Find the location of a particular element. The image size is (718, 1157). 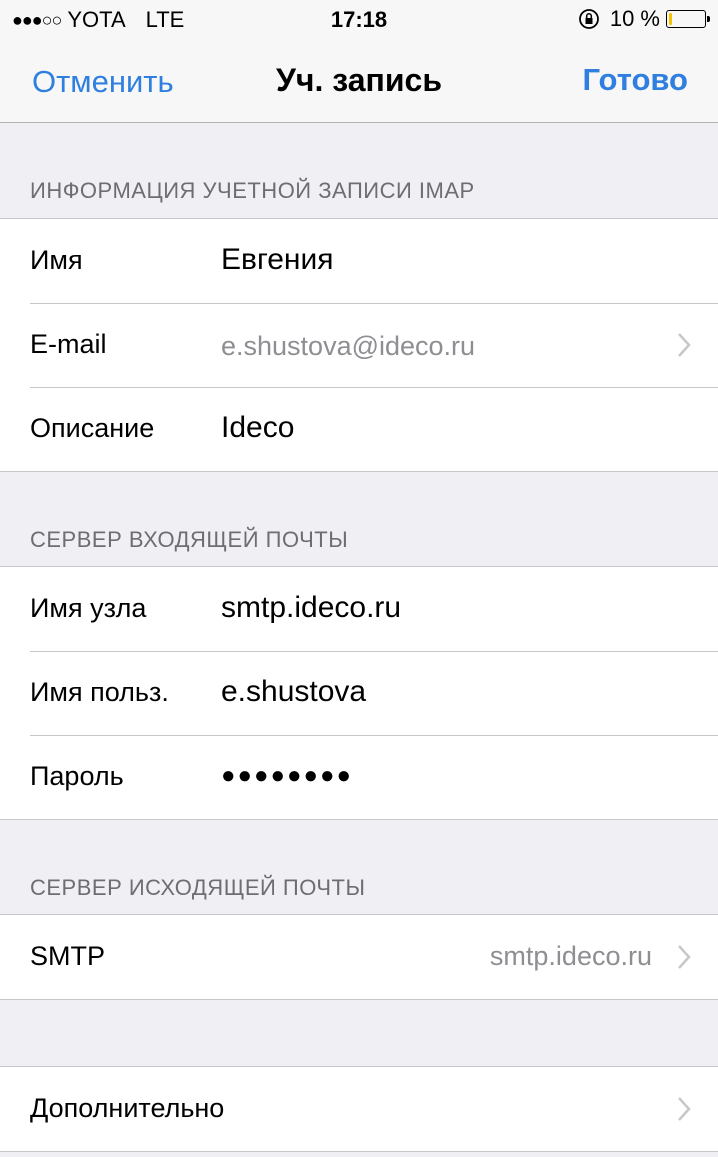

battery-level is located at coordinates (670, 19).